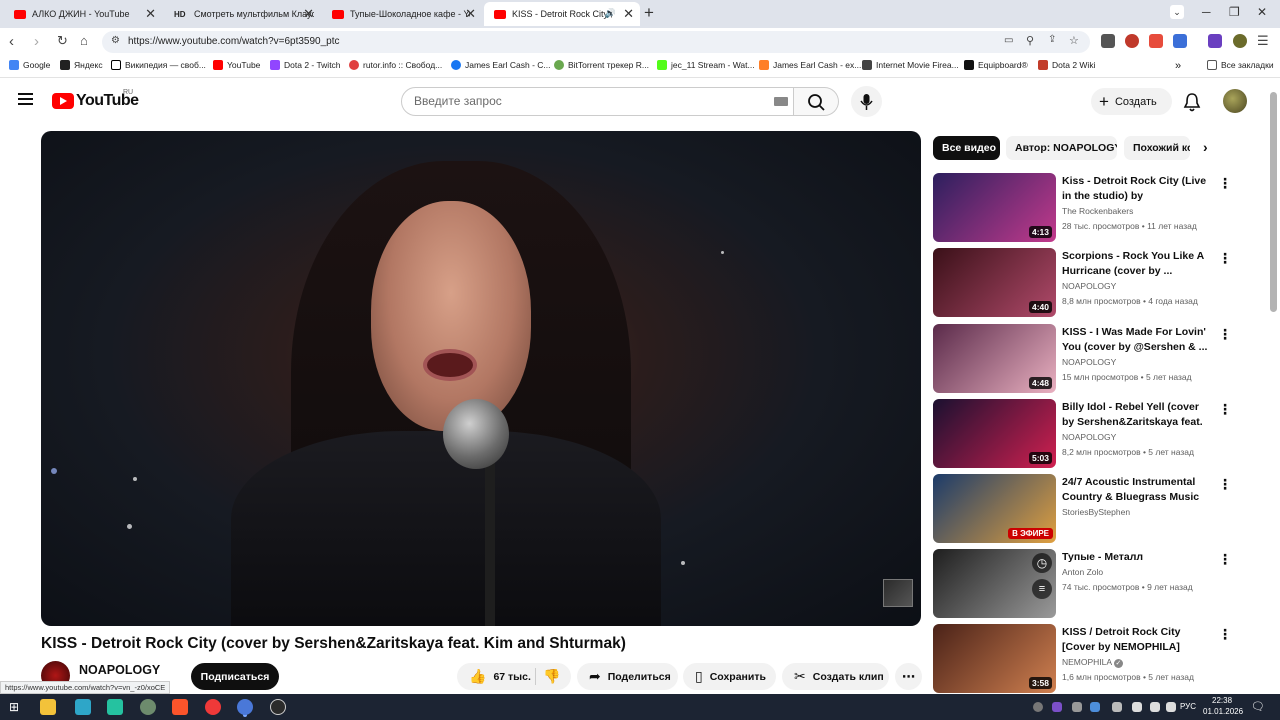 Image resolution: width=1280 pixels, height=720 pixels. What do you see at coordinates (1030, 40) in the screenshot?
I see `zoom-icon: ⚲` at bounding box center [1030, 40].